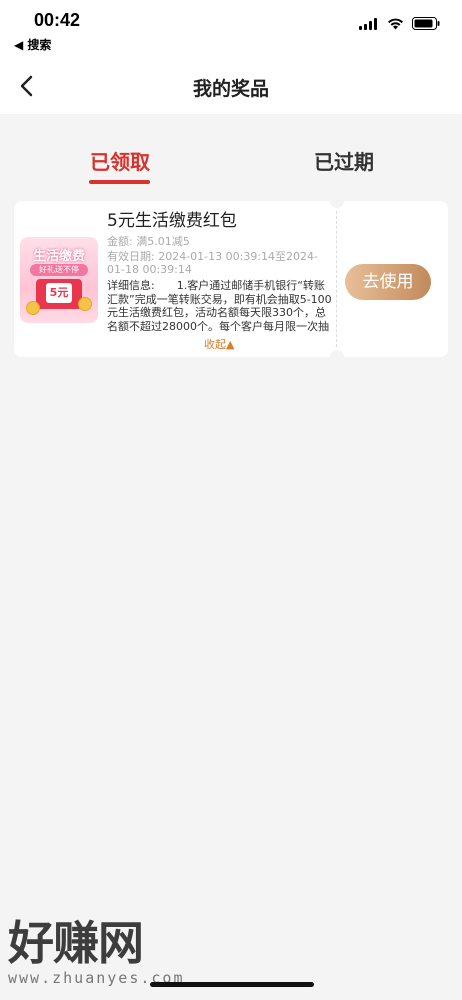  What do you see at coordinates (32, 44) in the screenshot?
I see `back-to-search-link: ◀ 搜索` at bounding box center [32, 44].